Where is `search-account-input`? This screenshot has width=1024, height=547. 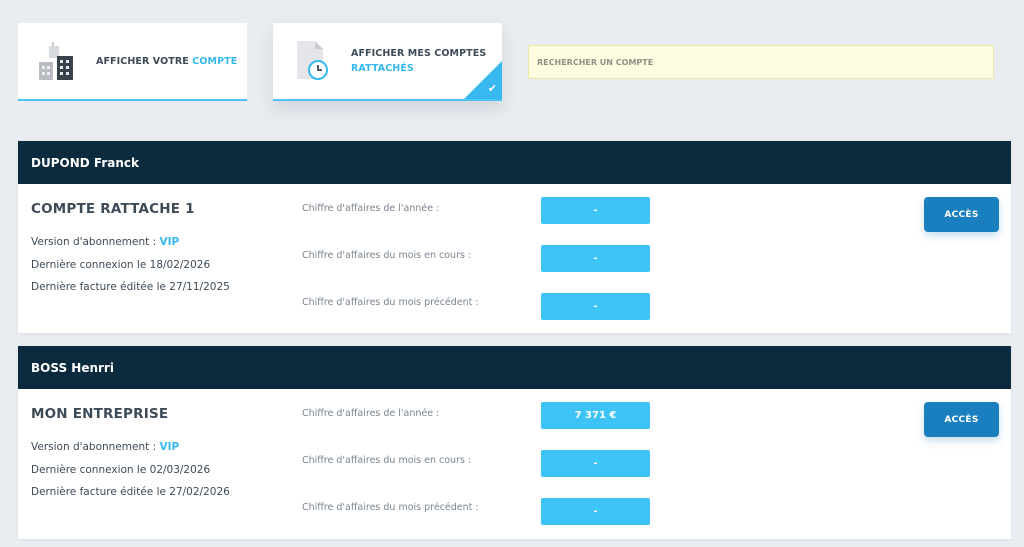
search-account-input is located at coordinates (761, 62).